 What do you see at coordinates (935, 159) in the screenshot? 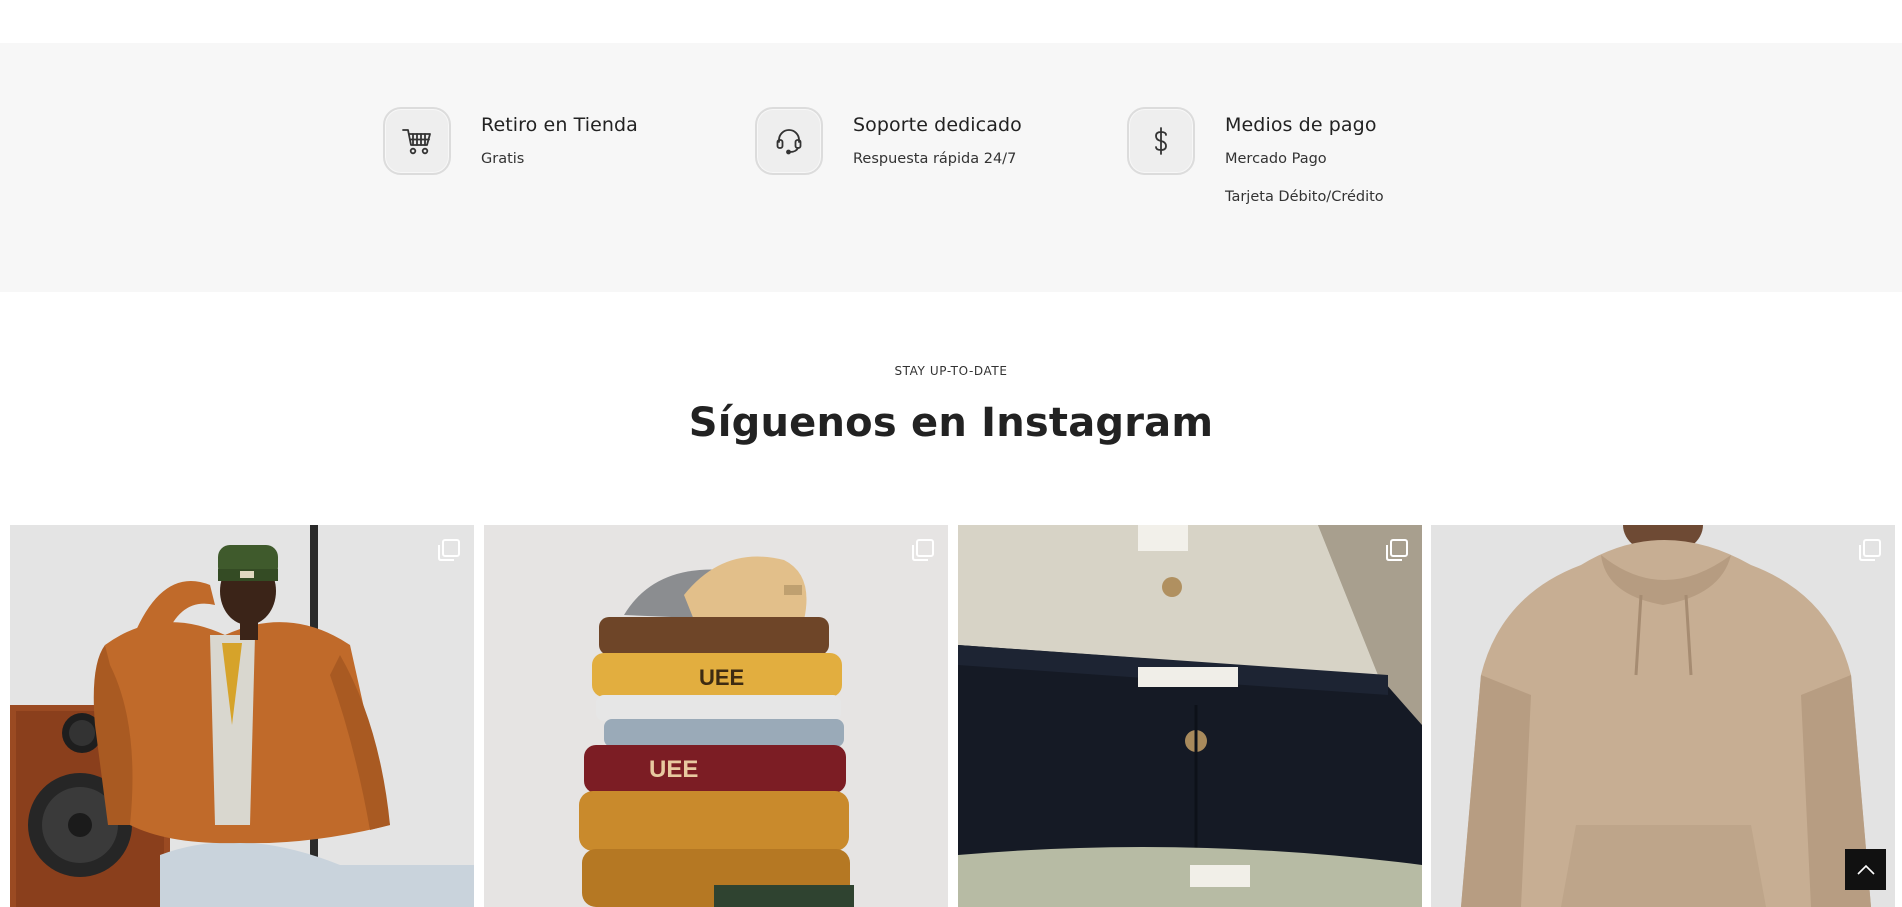
I see `feature-line: Respuesta rápida 24/7` at bounding box center [935, 159].